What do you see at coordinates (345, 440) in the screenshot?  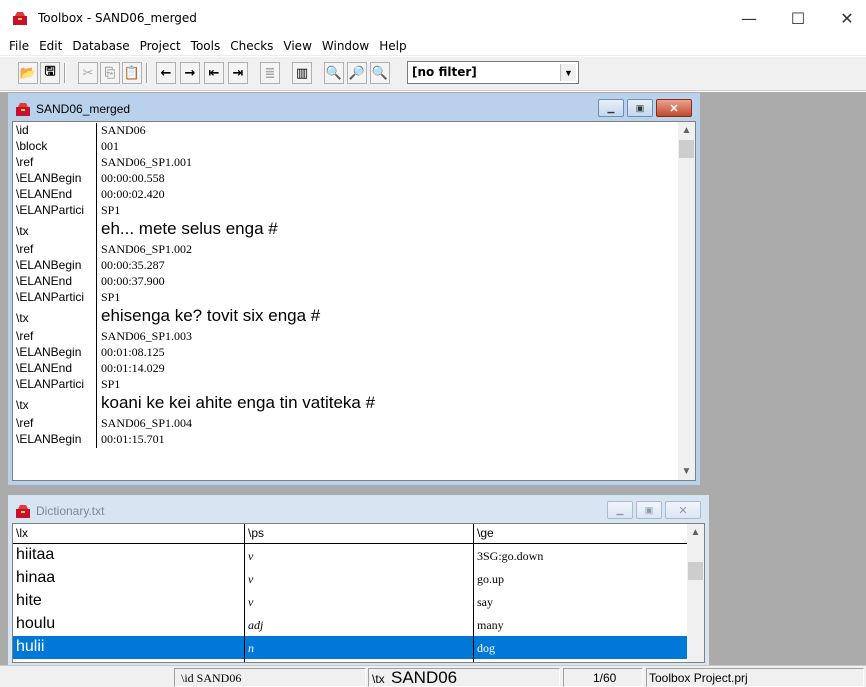 I see `field-row: \ELANBegin 00:01:15.701` at bounding box center [345, 440].